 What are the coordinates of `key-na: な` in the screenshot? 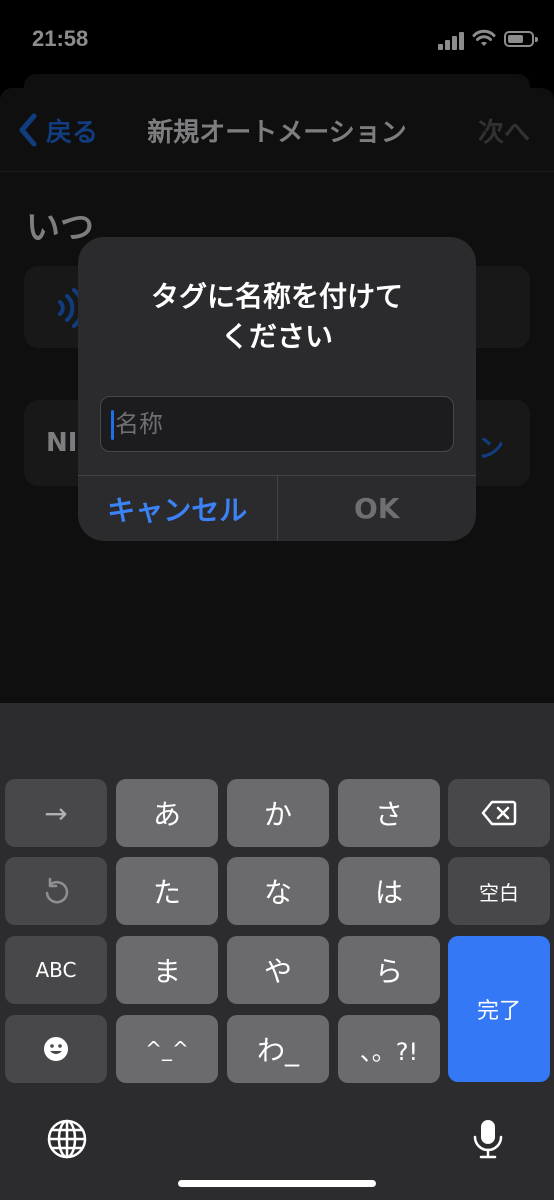 It's located at (278, 891).